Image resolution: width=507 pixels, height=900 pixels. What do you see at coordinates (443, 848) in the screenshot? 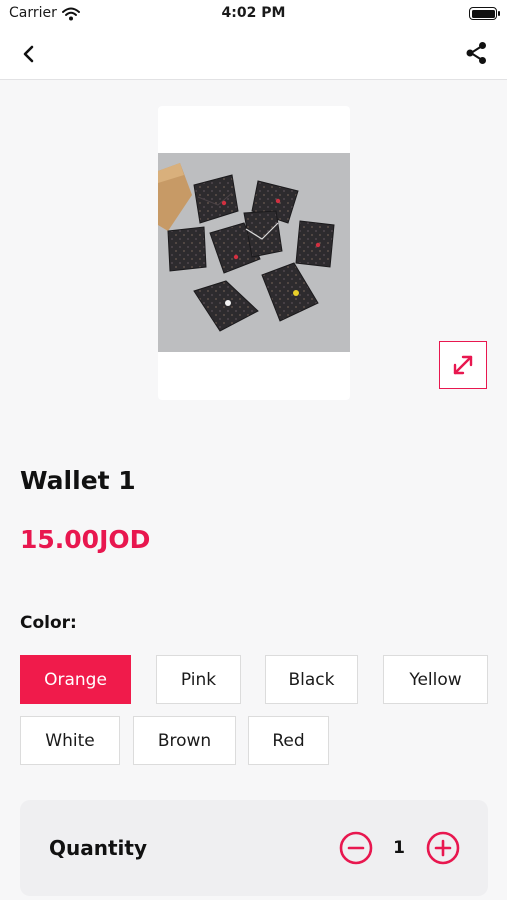
I see `plus-circle-icon` at bounding box center [443, 848].